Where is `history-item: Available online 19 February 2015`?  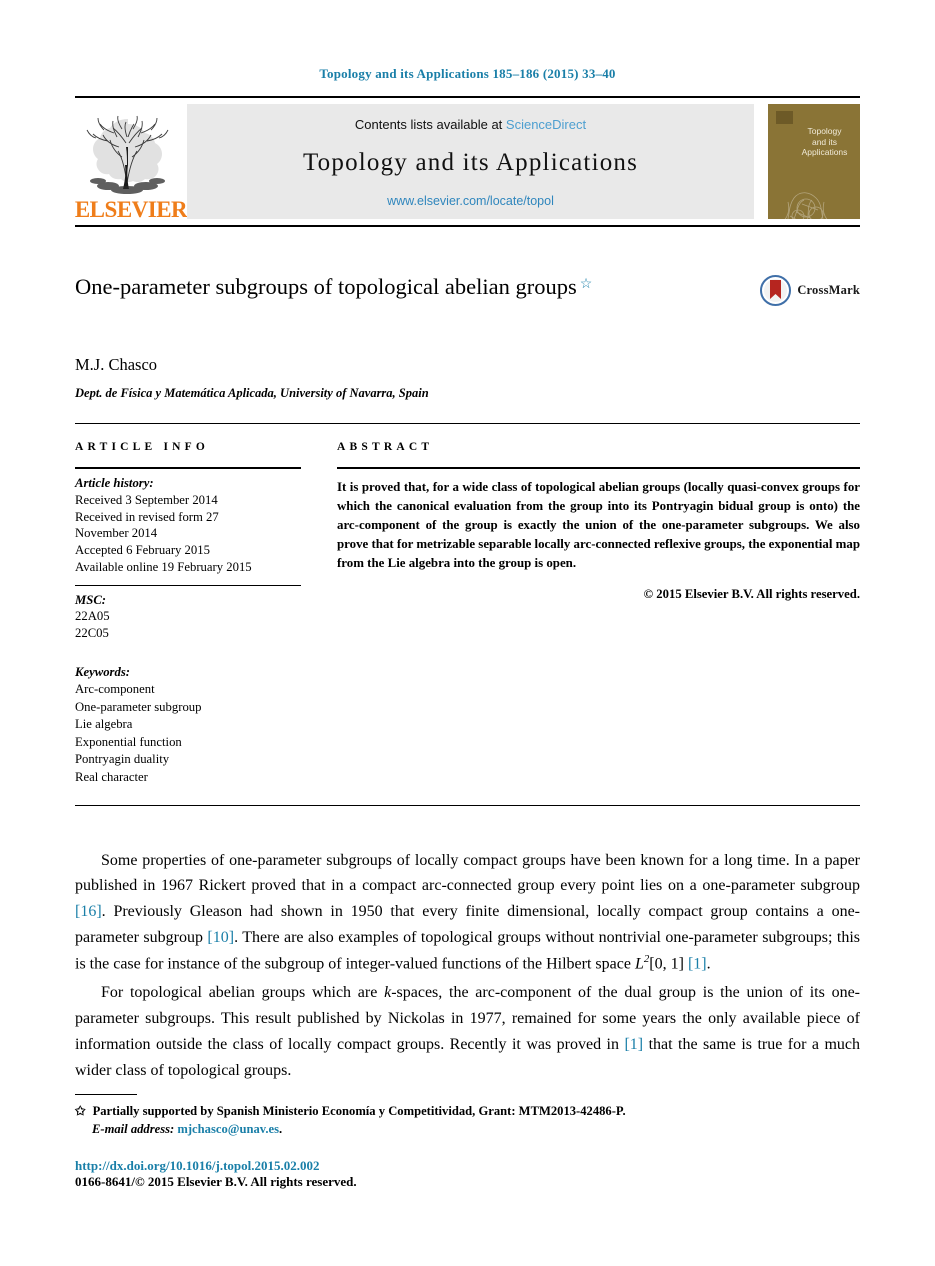 history-item: Available online 19 February 2015 is located at coordinates (163, 566).